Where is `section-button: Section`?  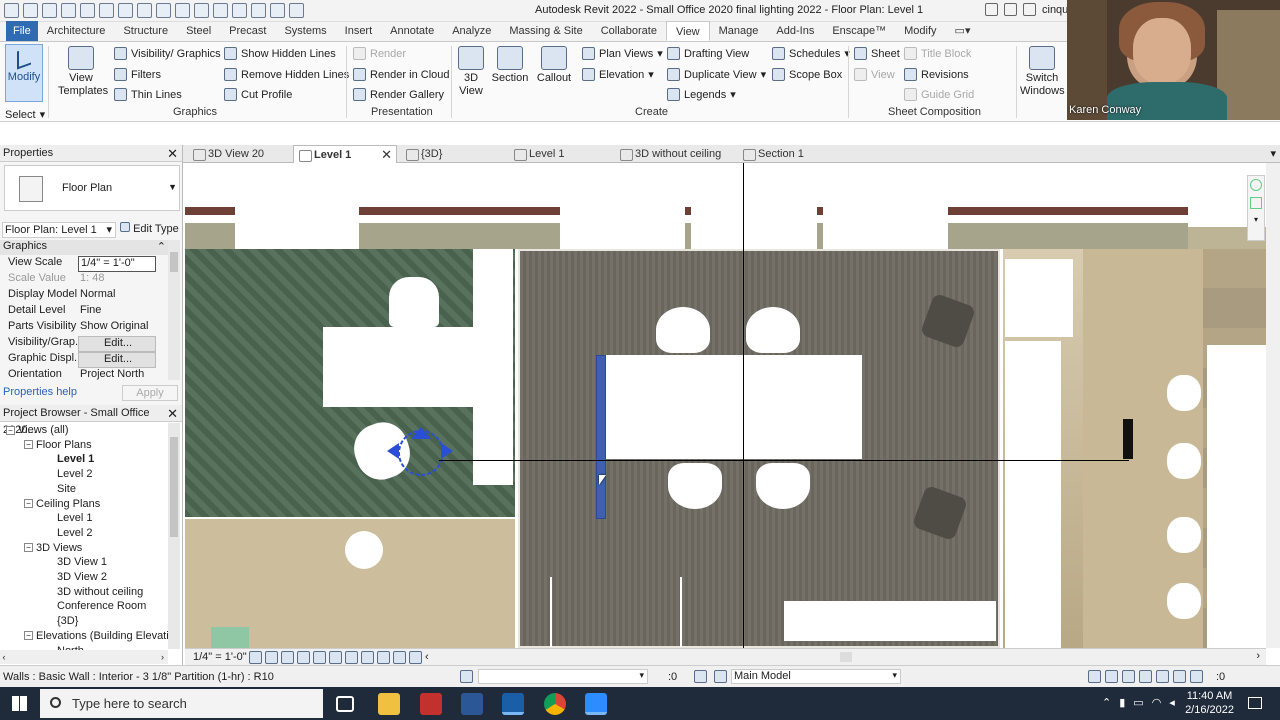 section-button: Section is located at coordinates (510, 65).